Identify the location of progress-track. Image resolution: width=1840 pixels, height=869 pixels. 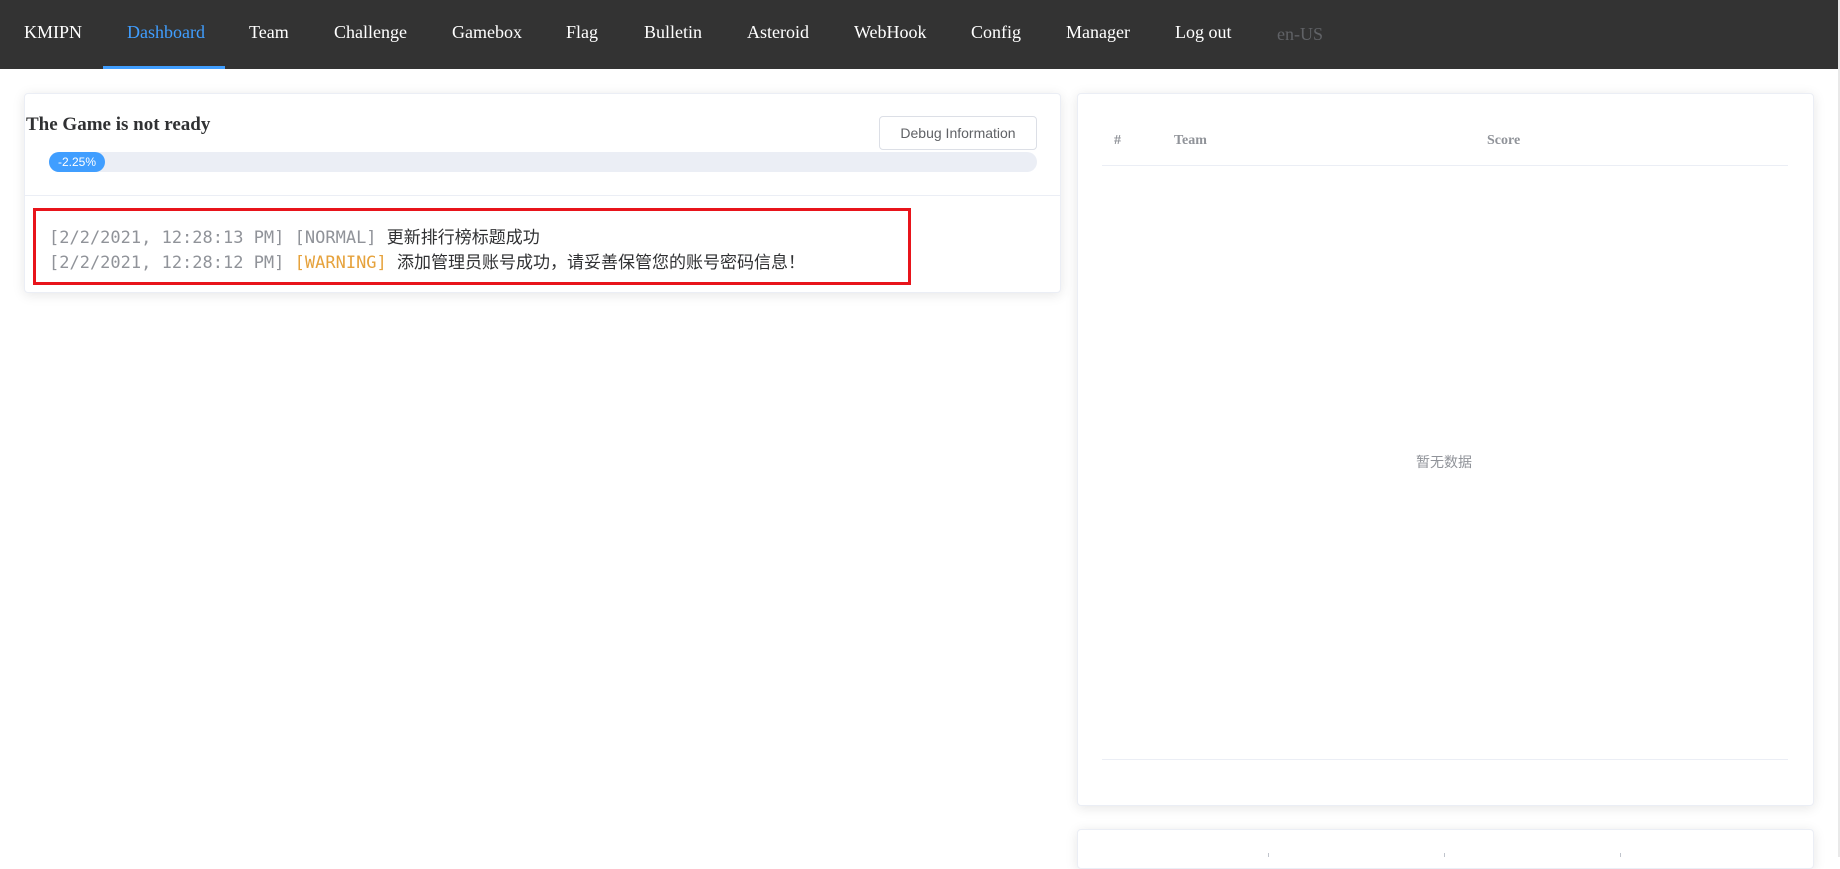
(543, 162).